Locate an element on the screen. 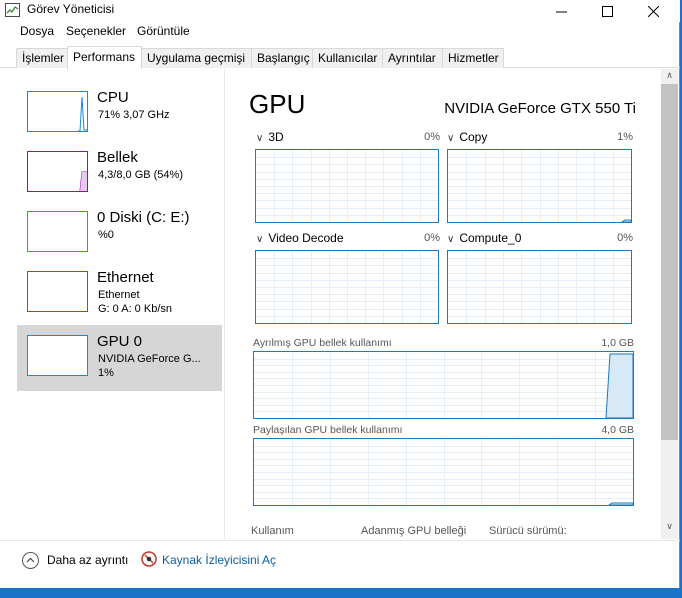  scrollbar-thumb is located at coordinates (669, 262).